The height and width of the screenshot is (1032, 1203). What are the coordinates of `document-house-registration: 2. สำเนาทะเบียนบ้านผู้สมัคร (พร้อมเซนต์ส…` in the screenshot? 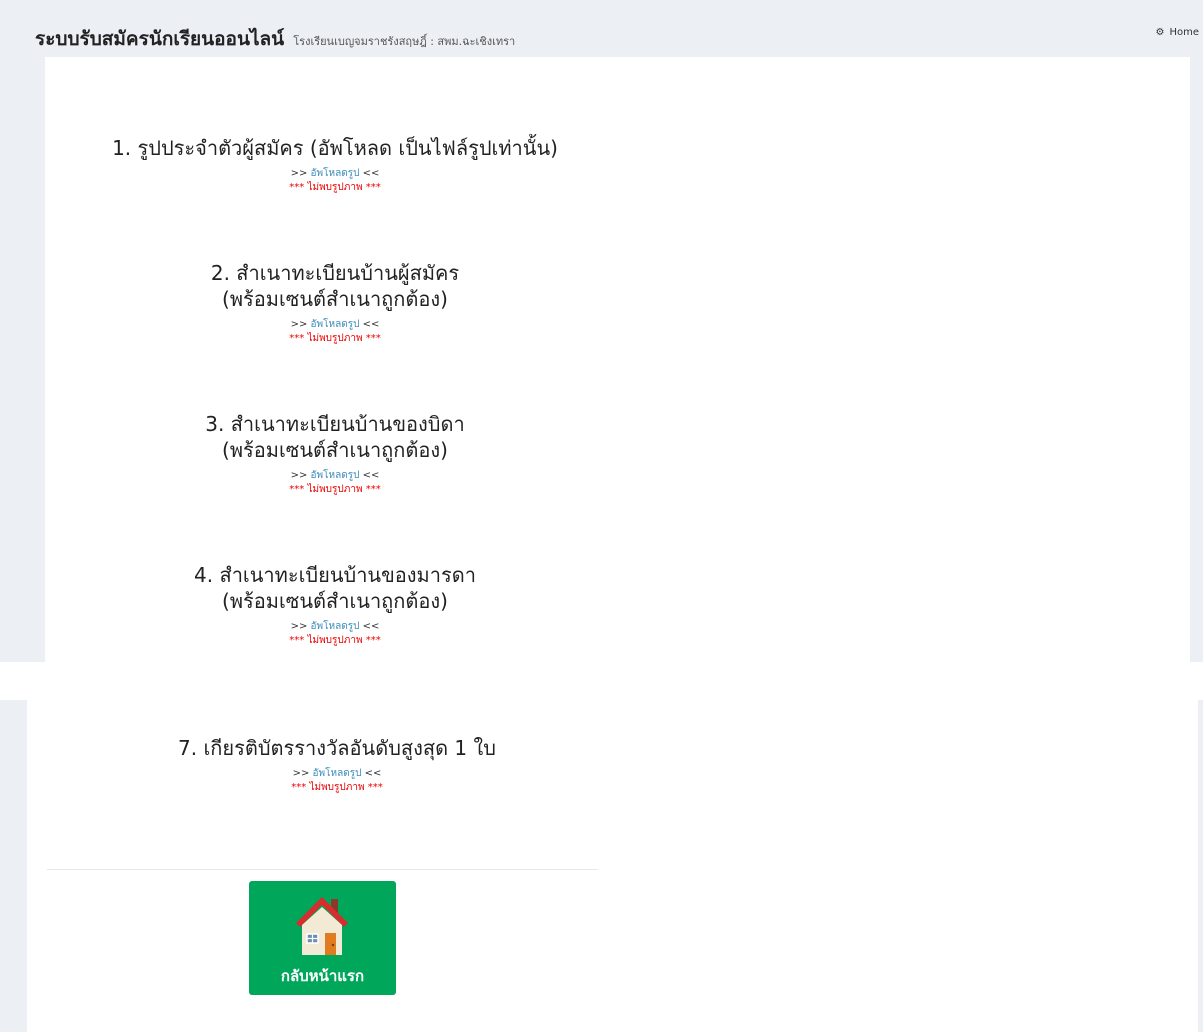 It's located at (335, 303).